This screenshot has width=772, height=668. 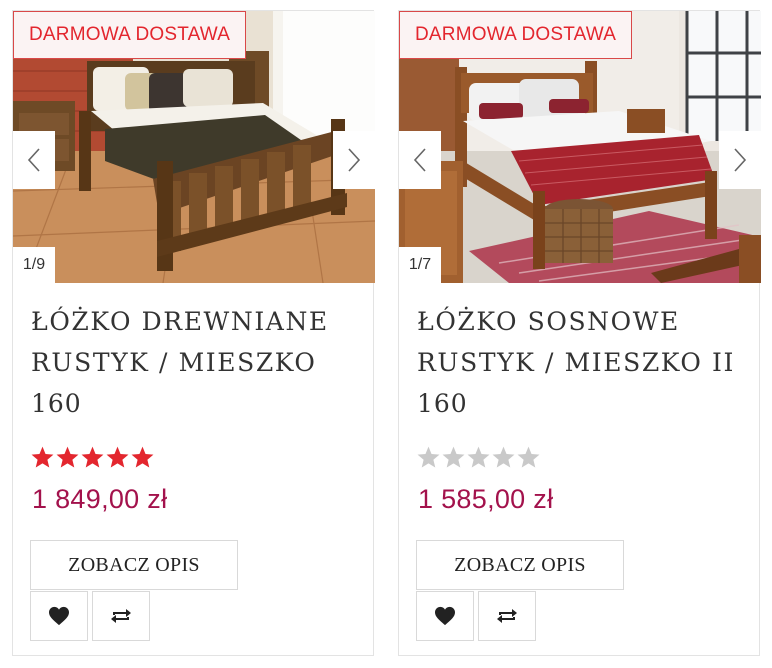 I want to click on product-title-line: ŁÓŻKO SOSNOWE, so click(x=582, y=321).